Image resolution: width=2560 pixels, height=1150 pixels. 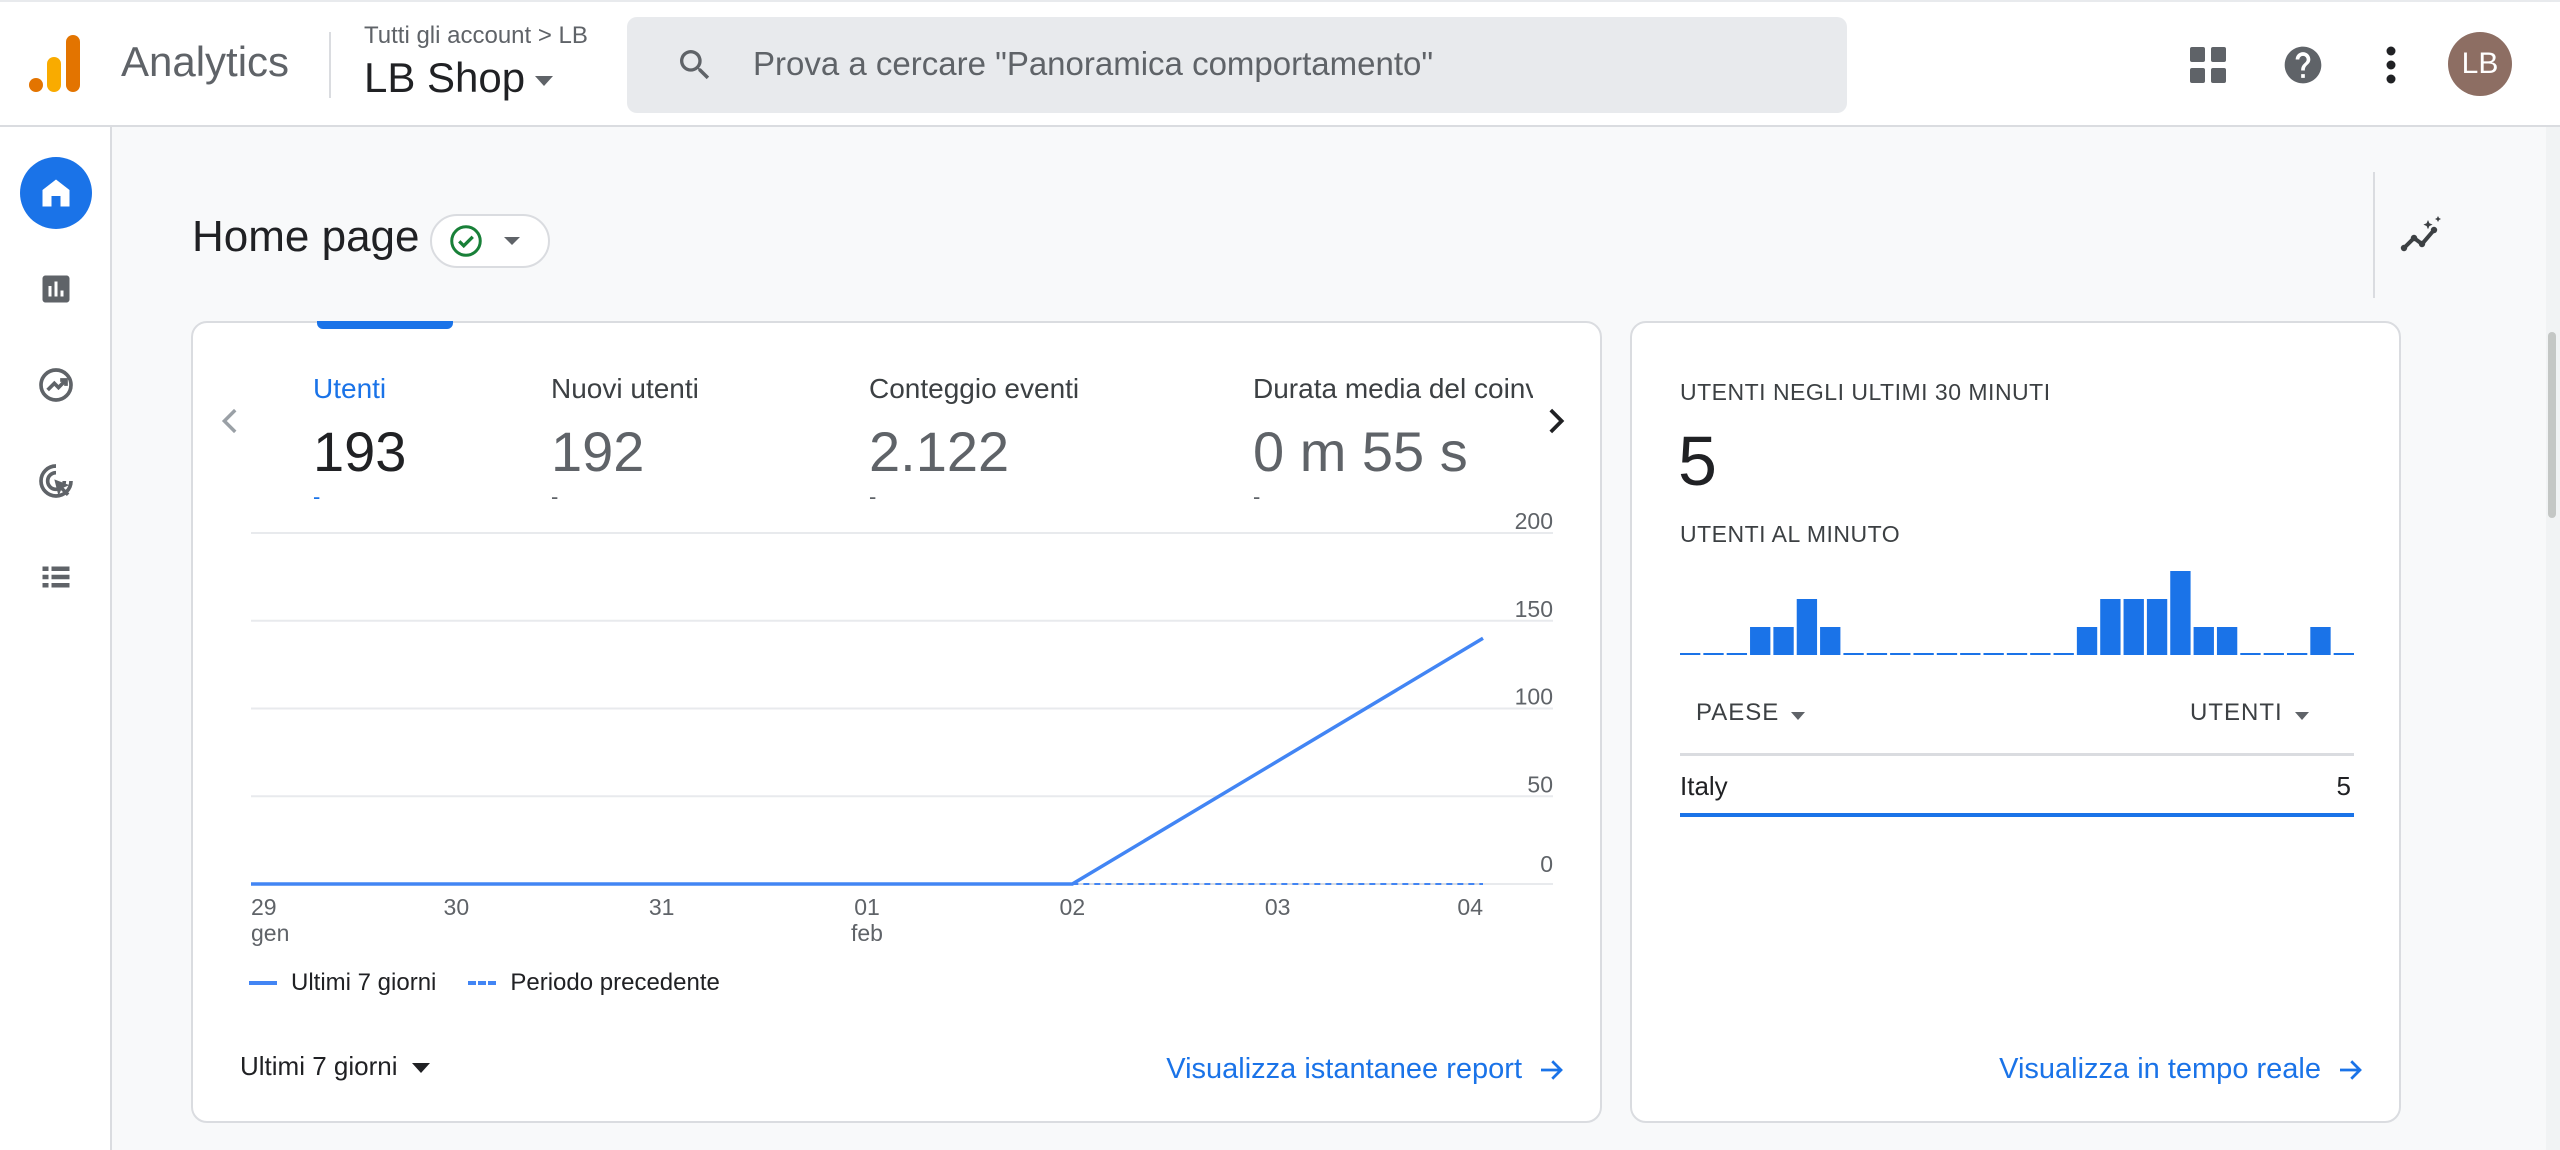 What do you see at coordinates (2553, 638) in the screenshot?
I see `page-scrollbar` at bounding box center [2553, 638].